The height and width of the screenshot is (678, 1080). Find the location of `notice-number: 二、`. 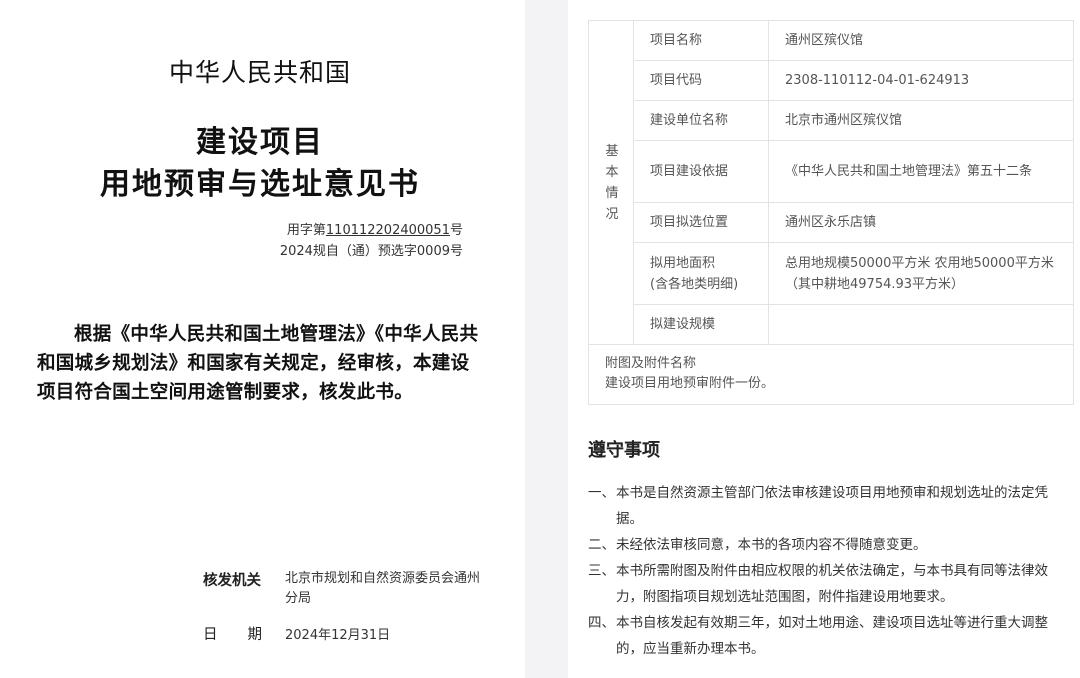

notice-number: 二、 is located at coordinates (601, 545).